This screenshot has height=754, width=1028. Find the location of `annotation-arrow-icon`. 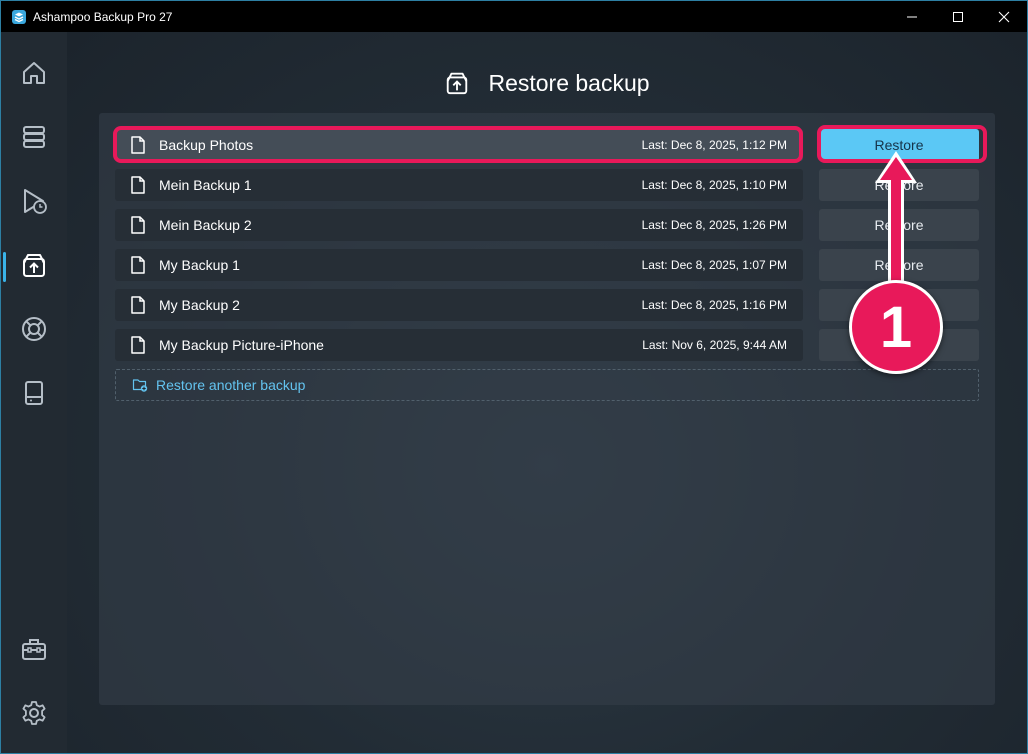

annotation-arrow-icon is located at coordinates (896, 220).